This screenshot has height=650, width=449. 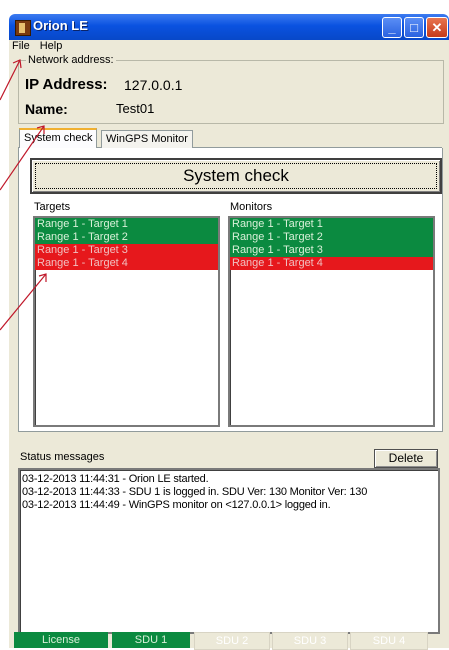 What do you see at coordinates (23, 302) in the screenshot?
I see `arrow-to-targets` at bounding box center [23, 302].